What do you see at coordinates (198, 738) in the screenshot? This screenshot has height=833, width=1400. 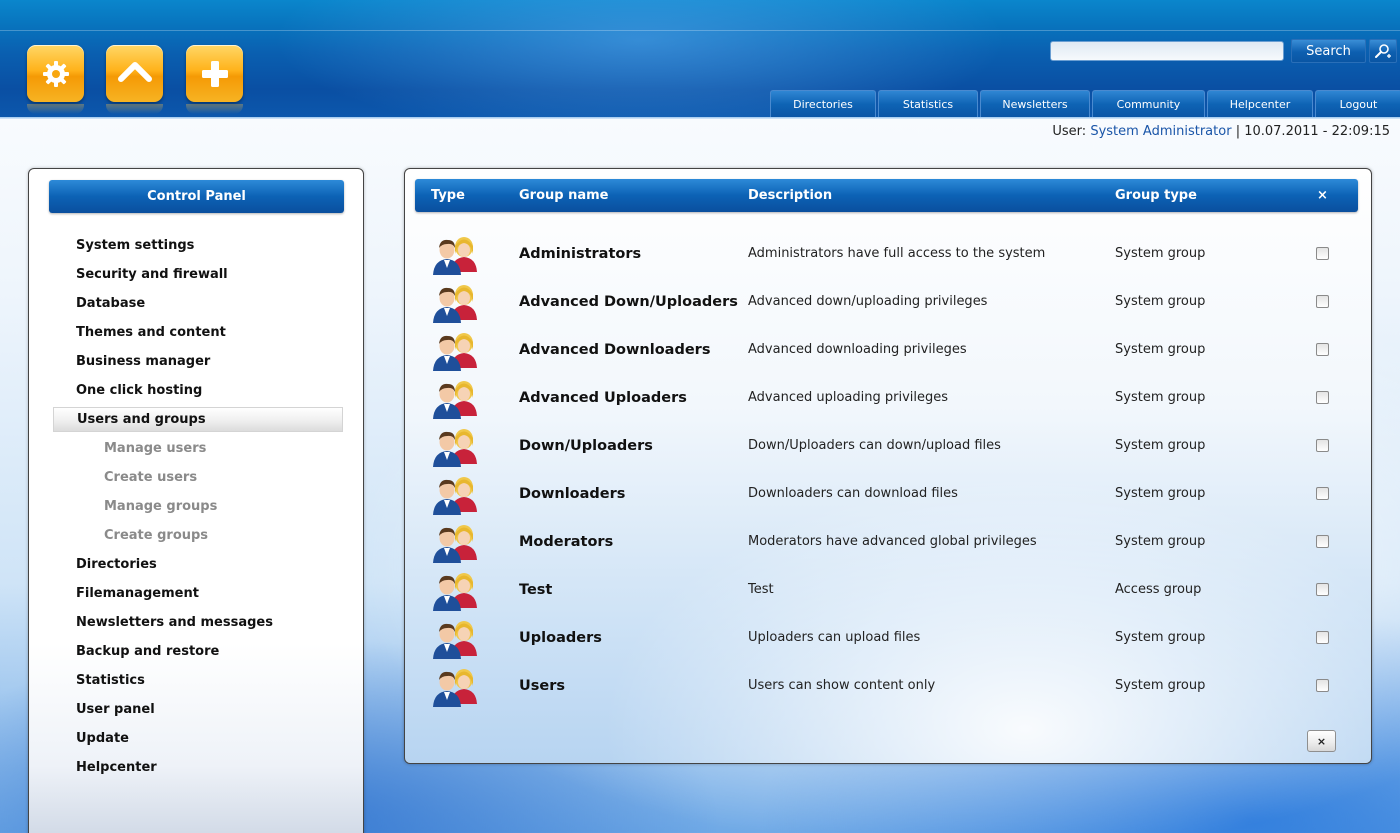 I see `sidebar-item-update: Update` at bounding box center [198, 738].